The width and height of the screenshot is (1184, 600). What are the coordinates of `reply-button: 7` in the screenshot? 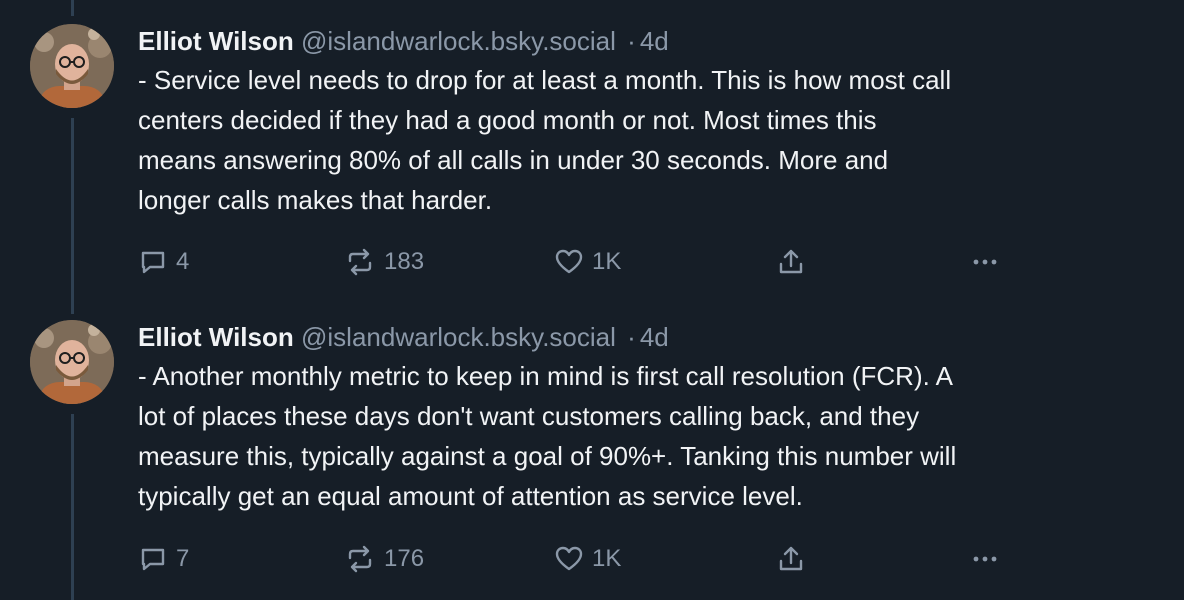 It's located at (163, 559).